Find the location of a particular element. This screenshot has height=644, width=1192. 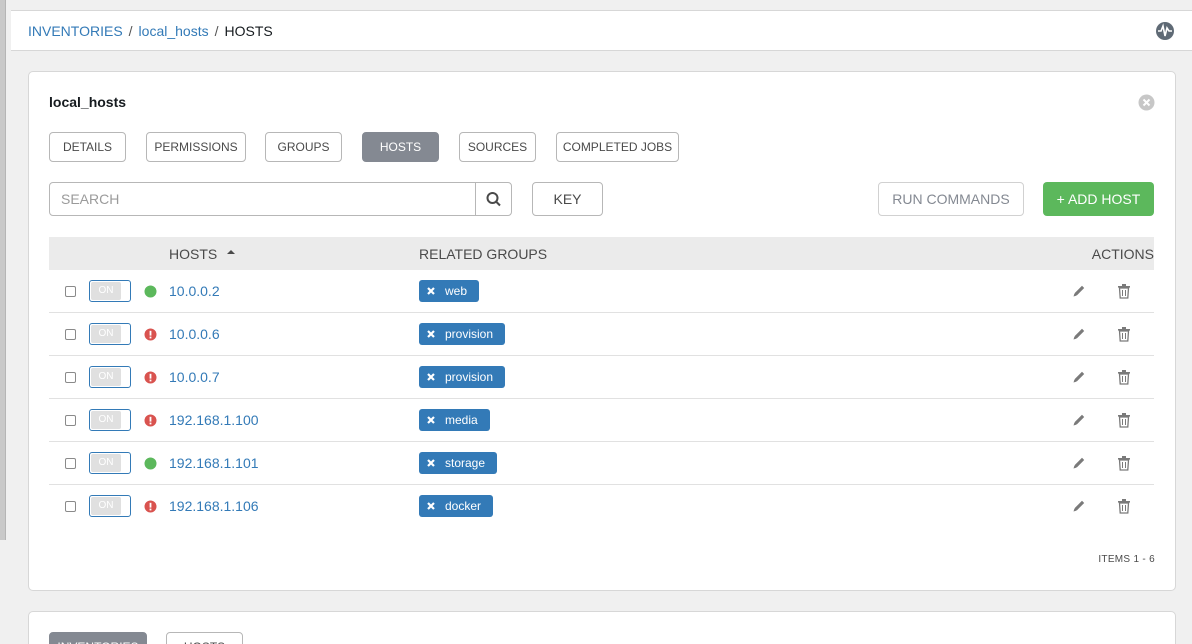

host-name-link: 10.0.0.7 is located at coordinates (194, 377).